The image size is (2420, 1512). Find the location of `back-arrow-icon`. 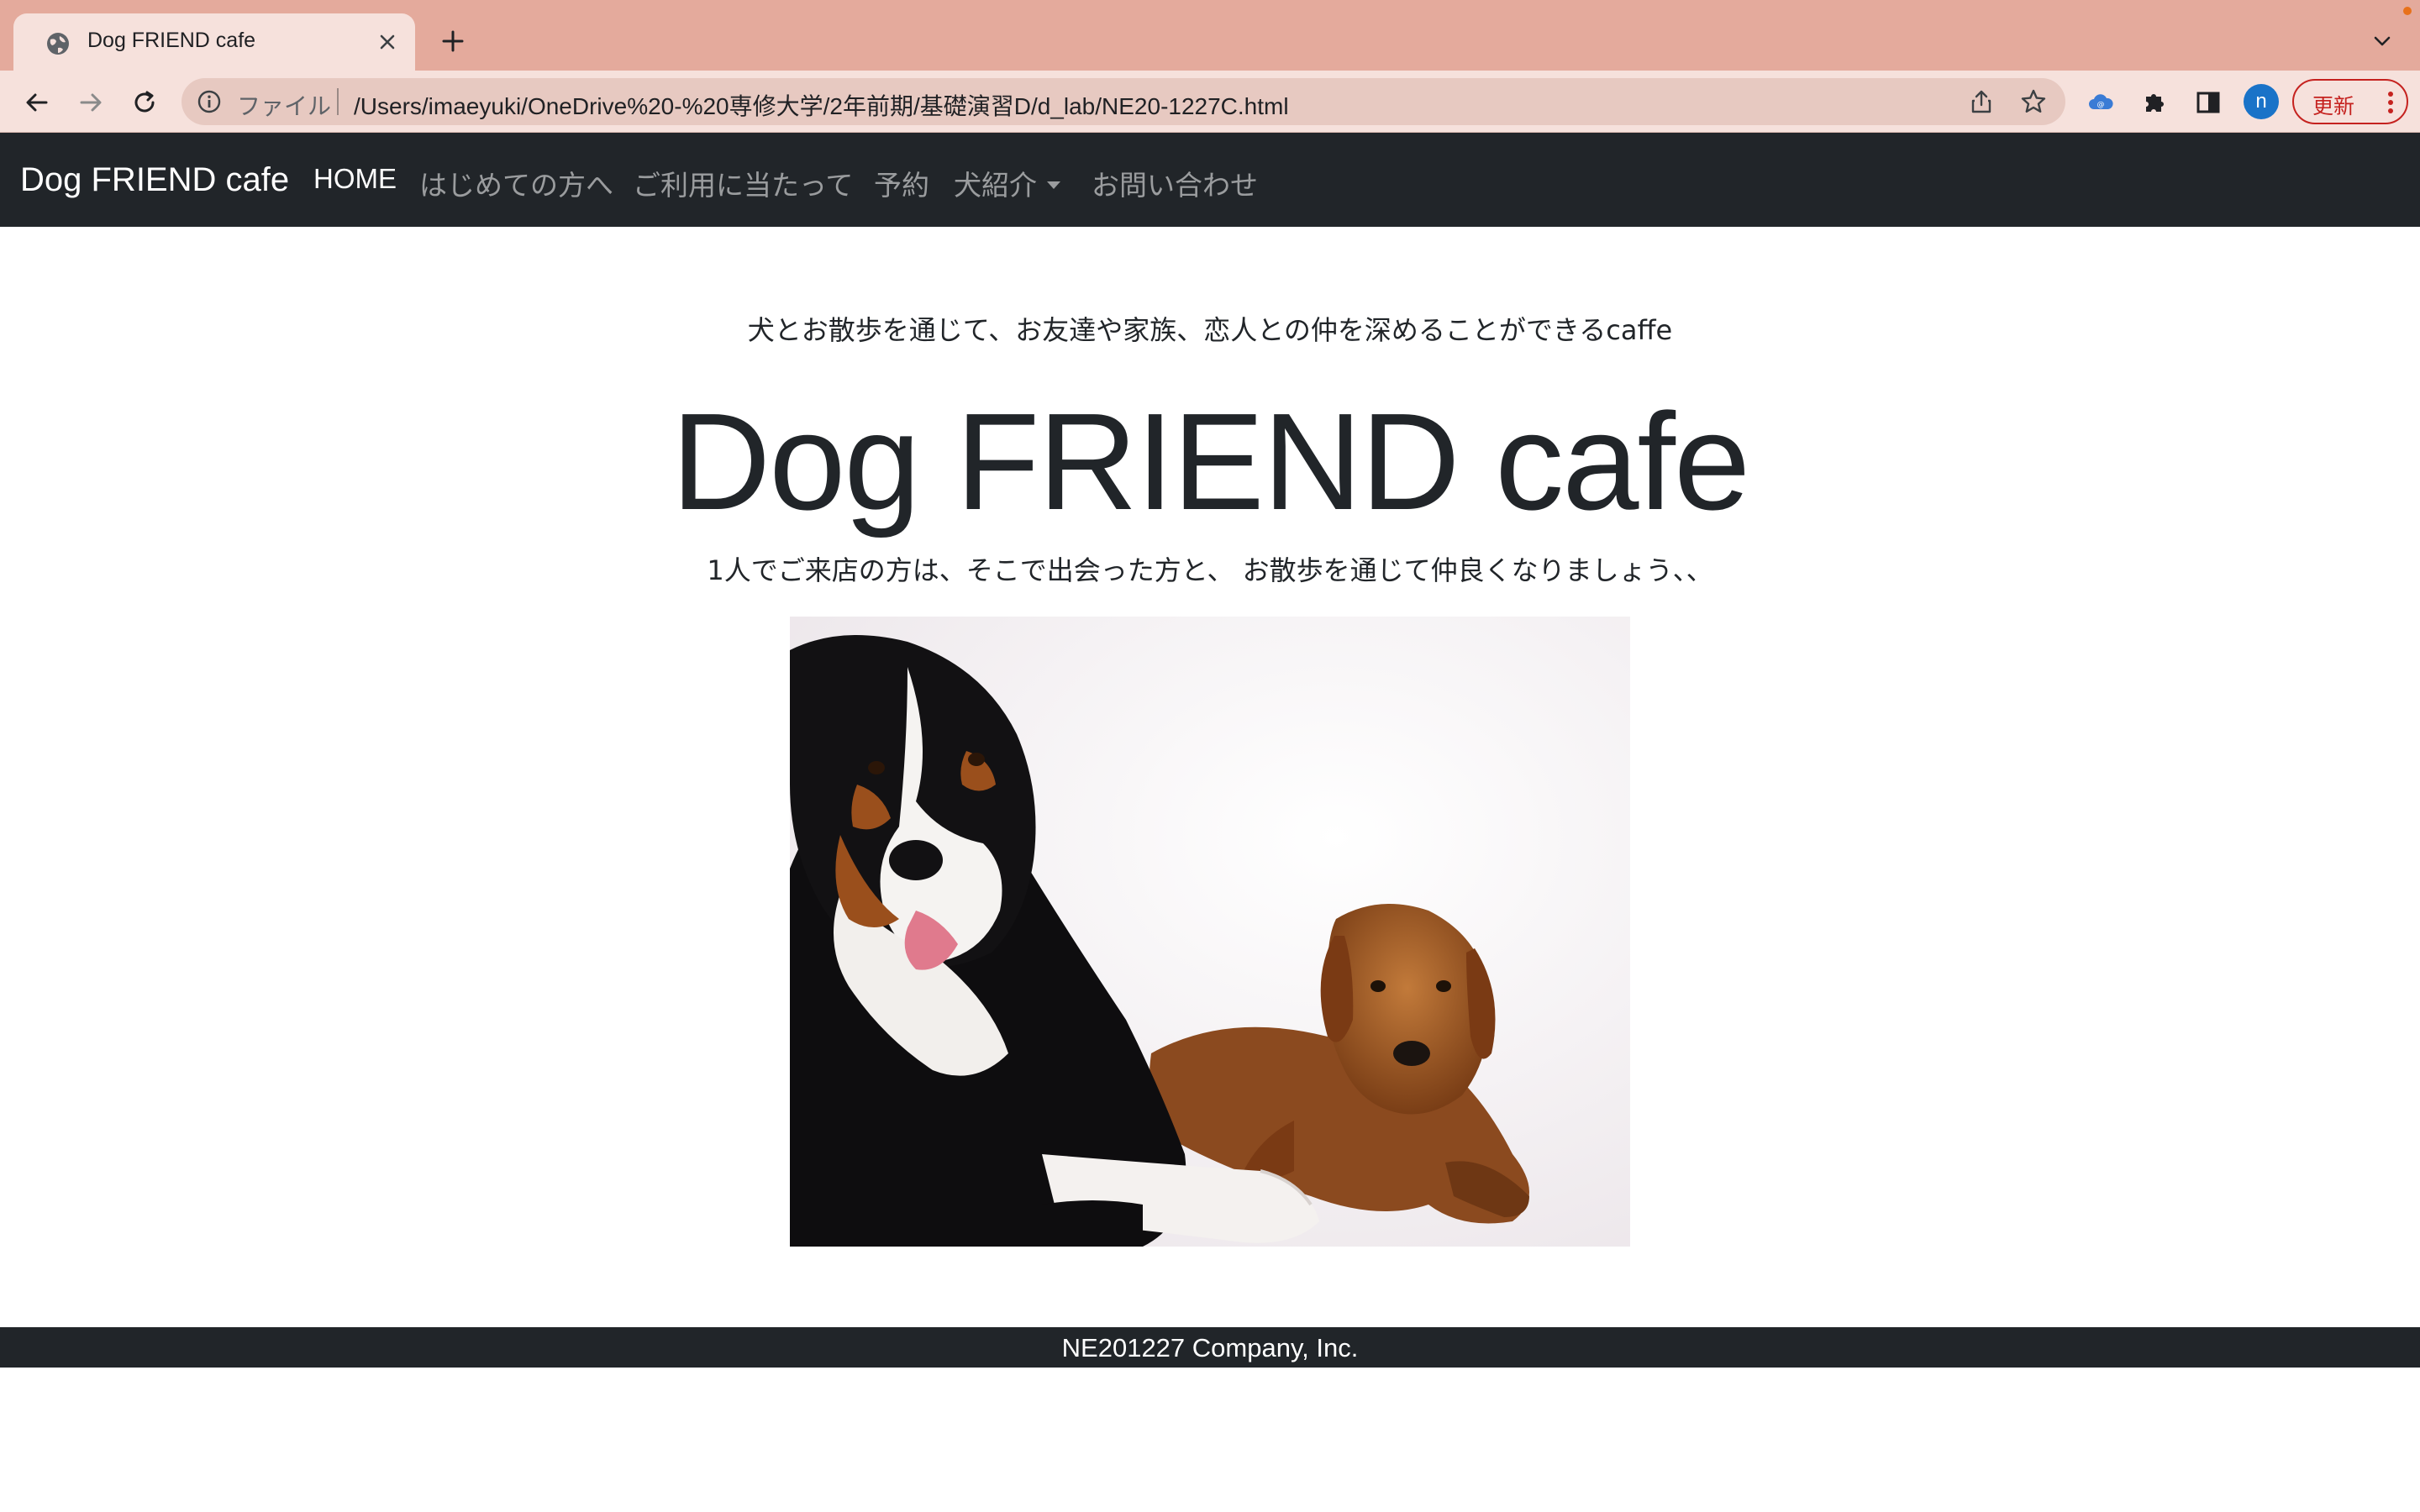

back-arrow-icon is located at coordinates (36, 102).